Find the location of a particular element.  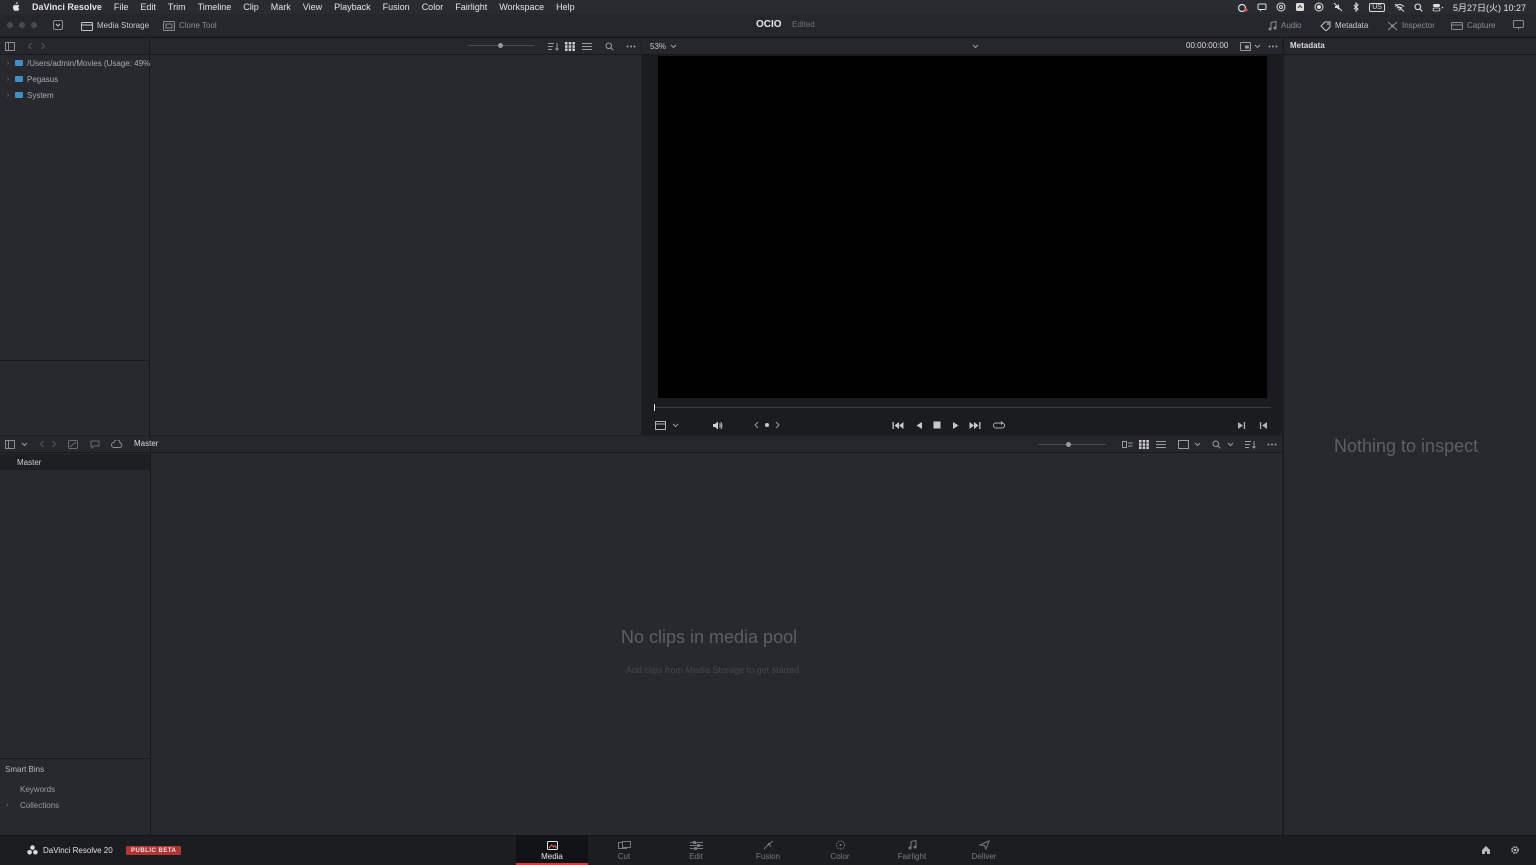

play-reverse-button is located at coordinates (919, 425).